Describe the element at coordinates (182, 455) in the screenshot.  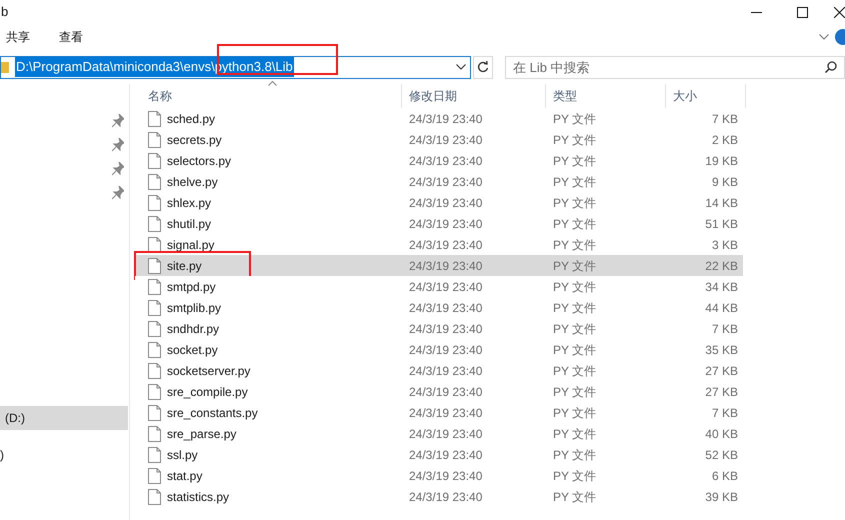
I see `file-name: ssl.py` at that location.